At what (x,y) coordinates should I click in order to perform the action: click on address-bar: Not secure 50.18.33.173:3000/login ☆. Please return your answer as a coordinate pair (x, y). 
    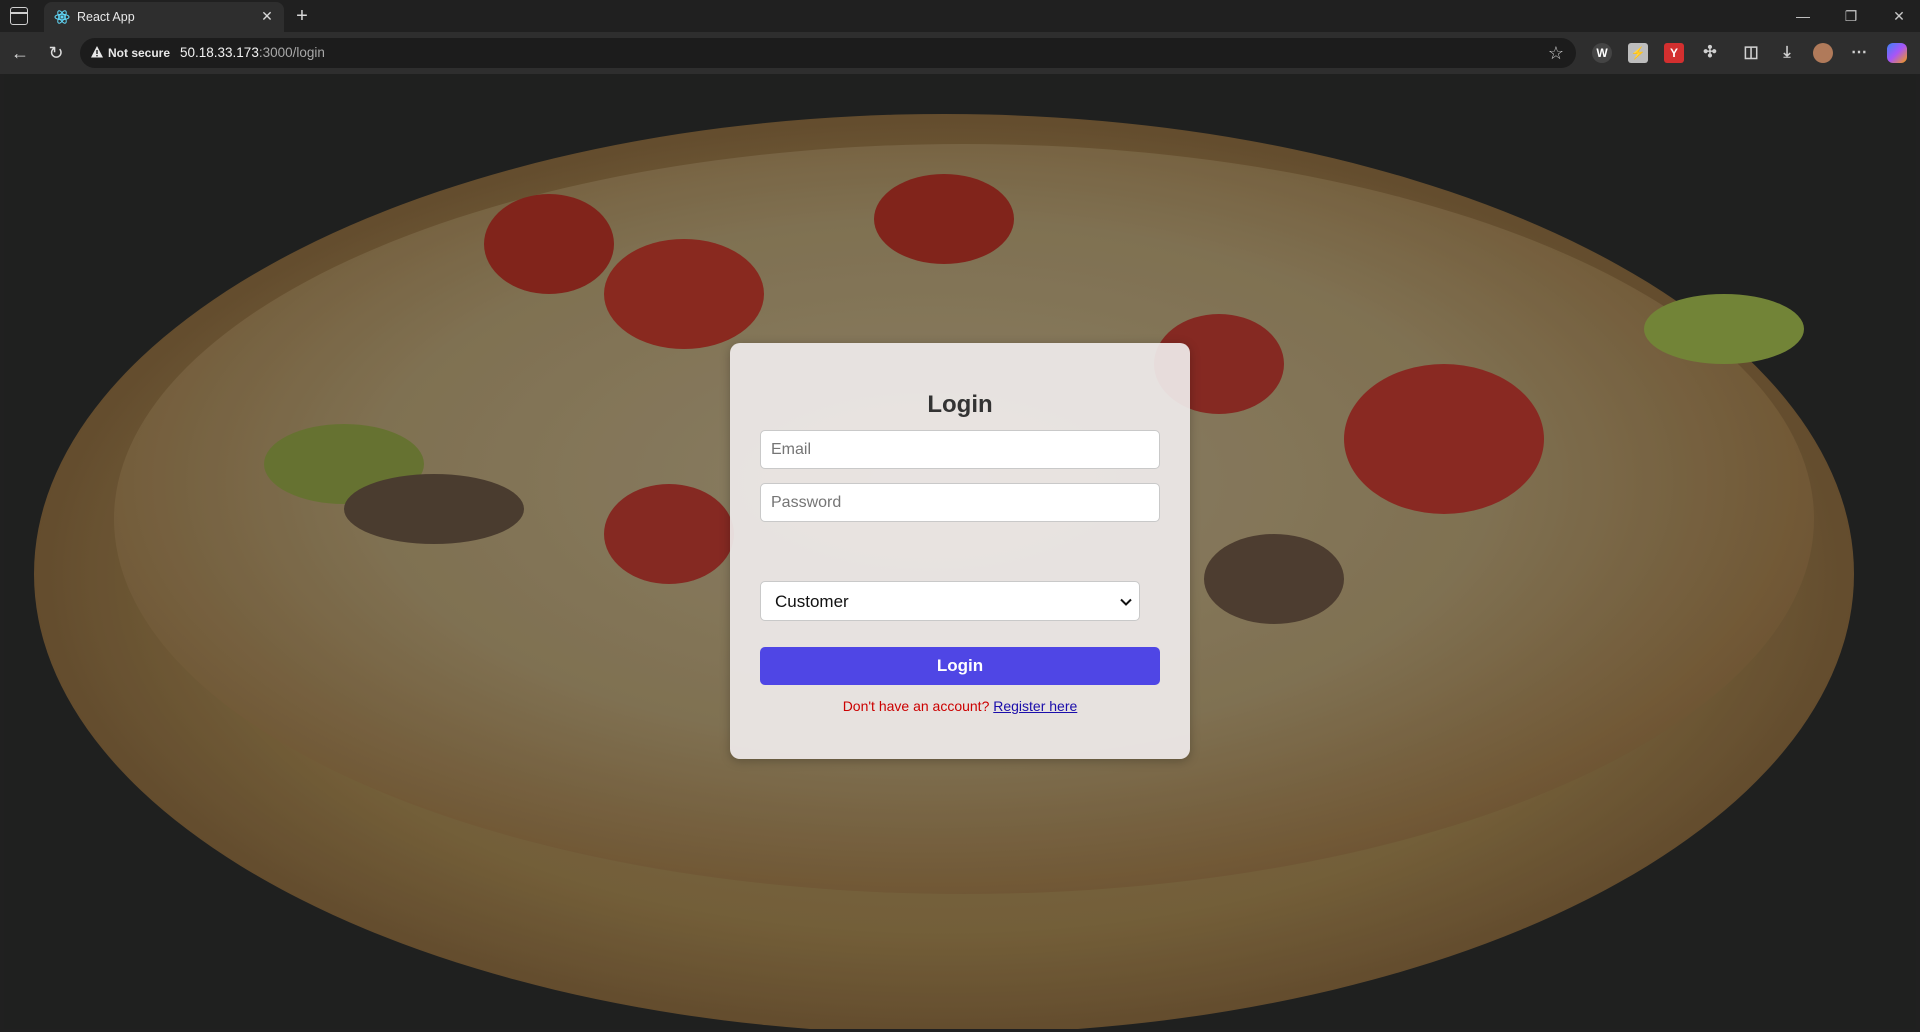
    Looking at the image, I should click on (828, 53).